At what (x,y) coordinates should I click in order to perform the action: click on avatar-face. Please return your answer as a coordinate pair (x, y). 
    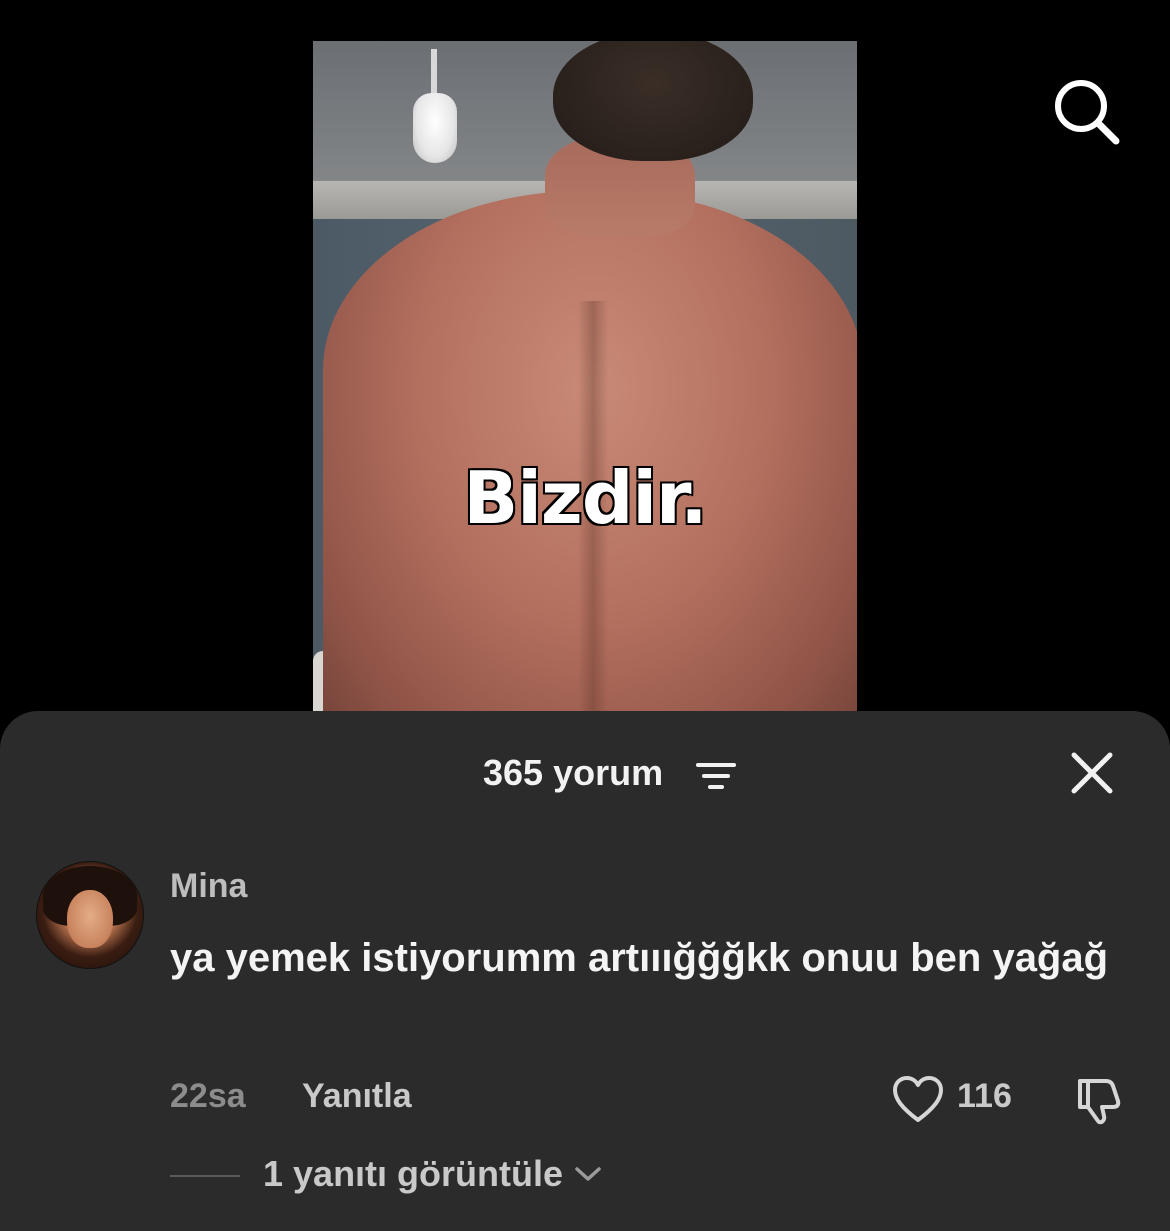
    Looking at the image, I should click on (90, 919).